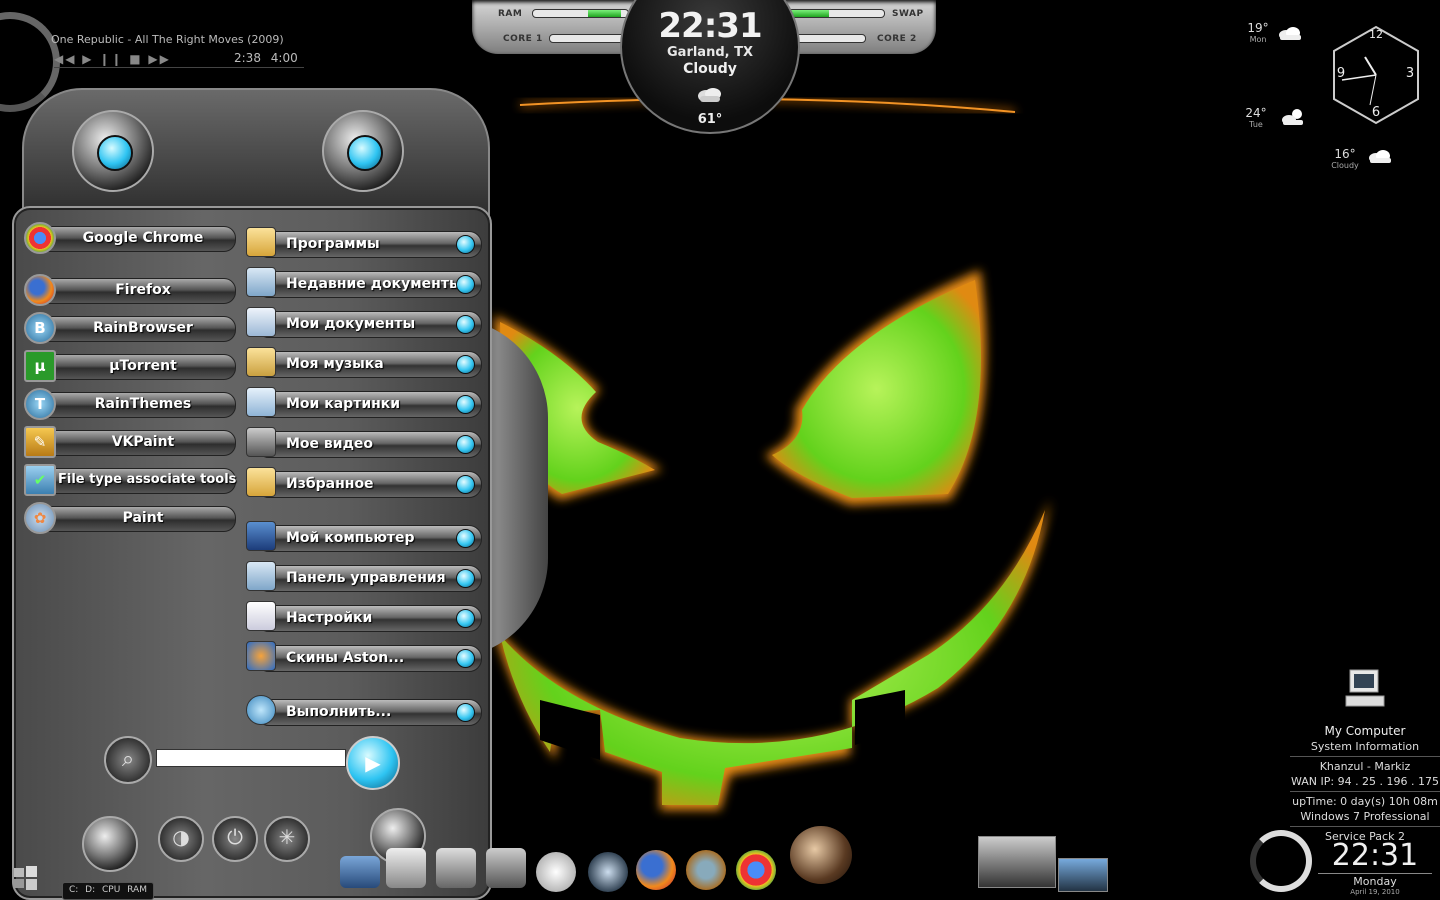  I want to click on menu-item-my-computer: Мой компьютер, so click(364, 537).